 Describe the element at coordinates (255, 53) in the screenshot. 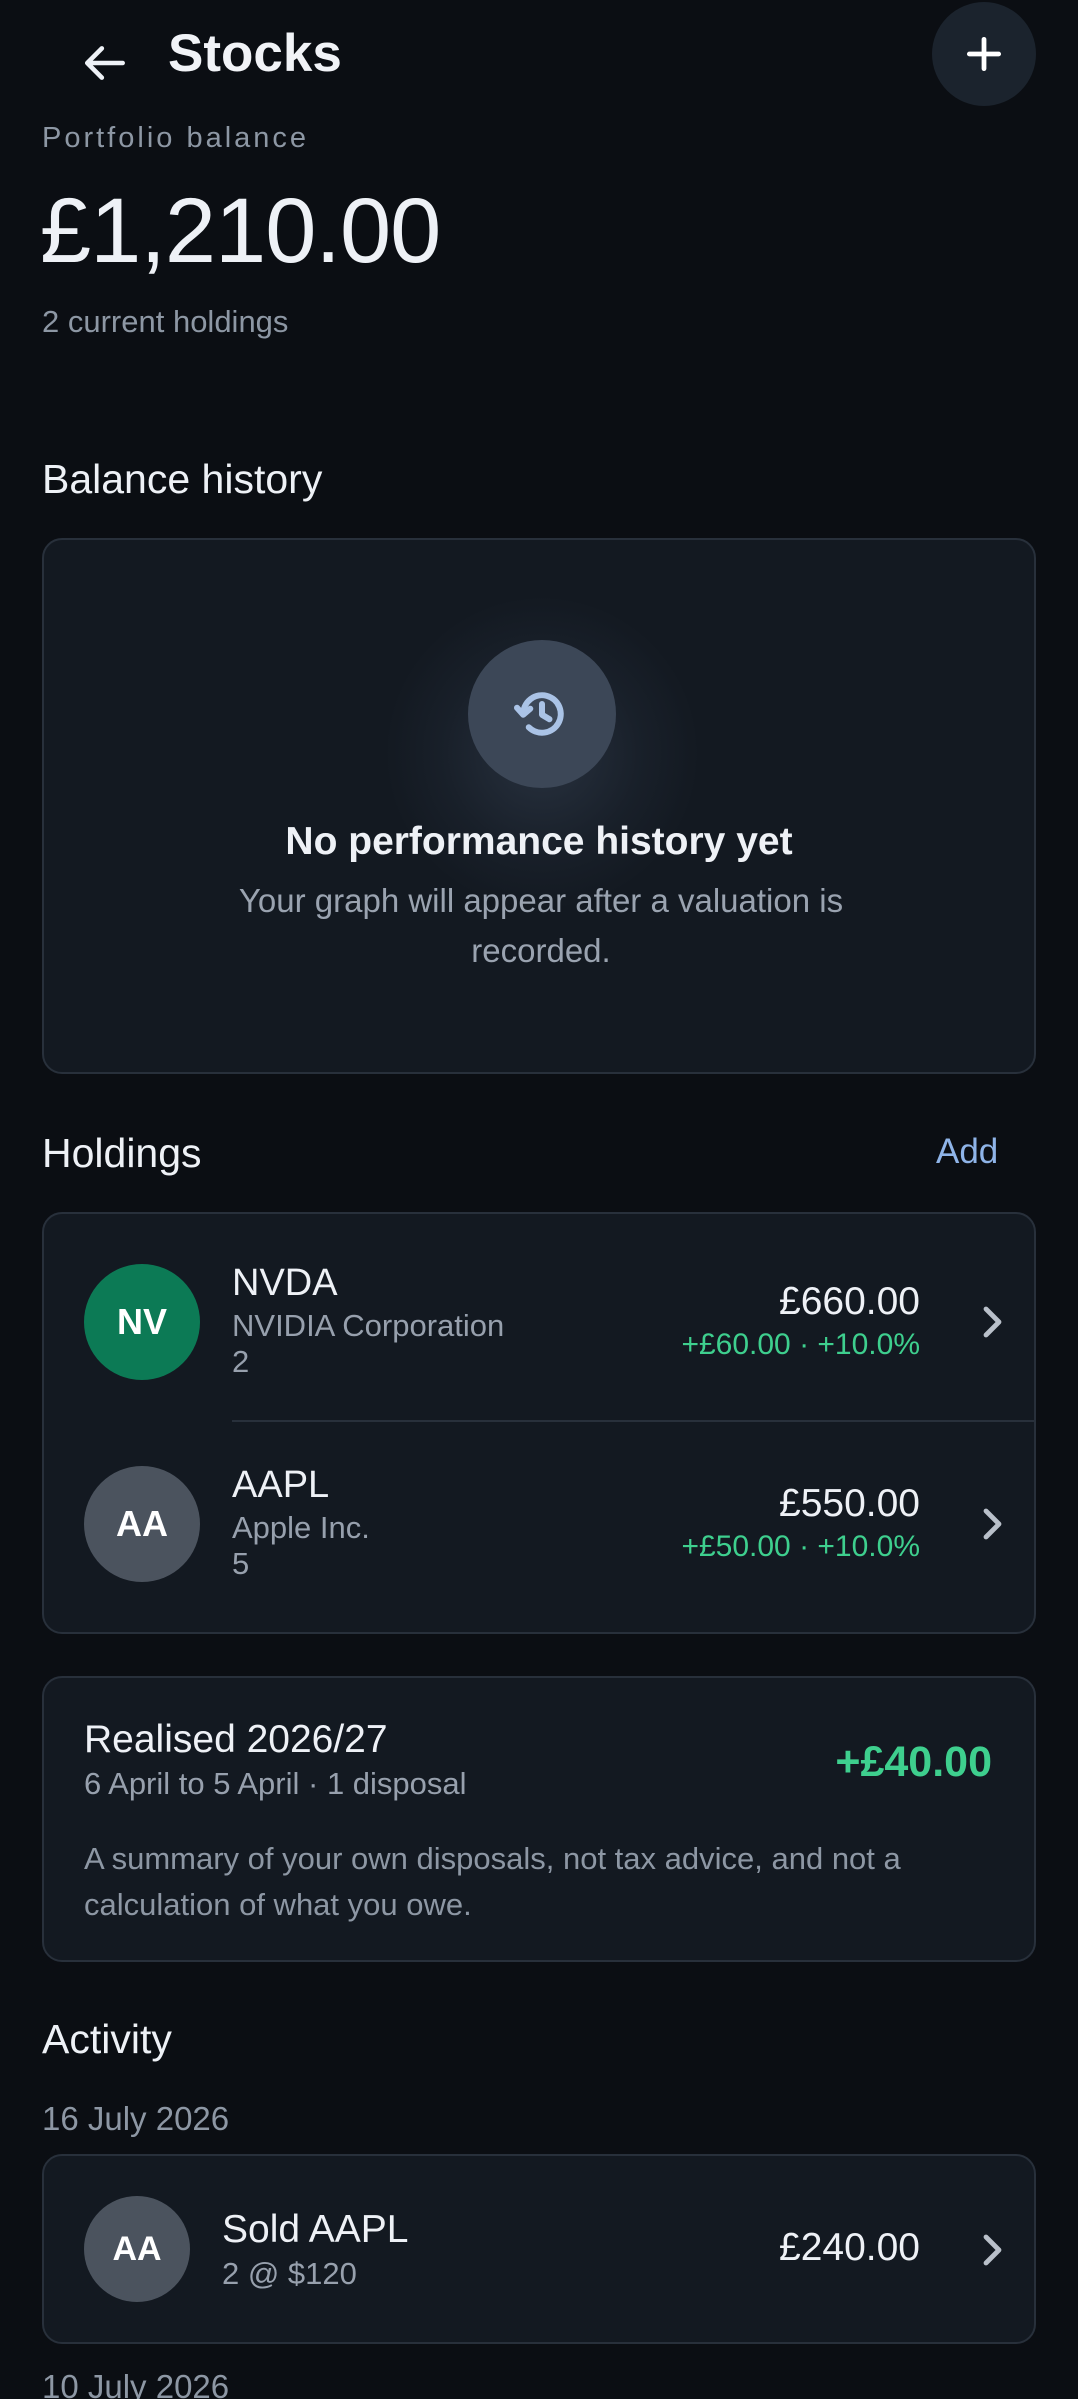

I see `page-title: Stocks` at that location.